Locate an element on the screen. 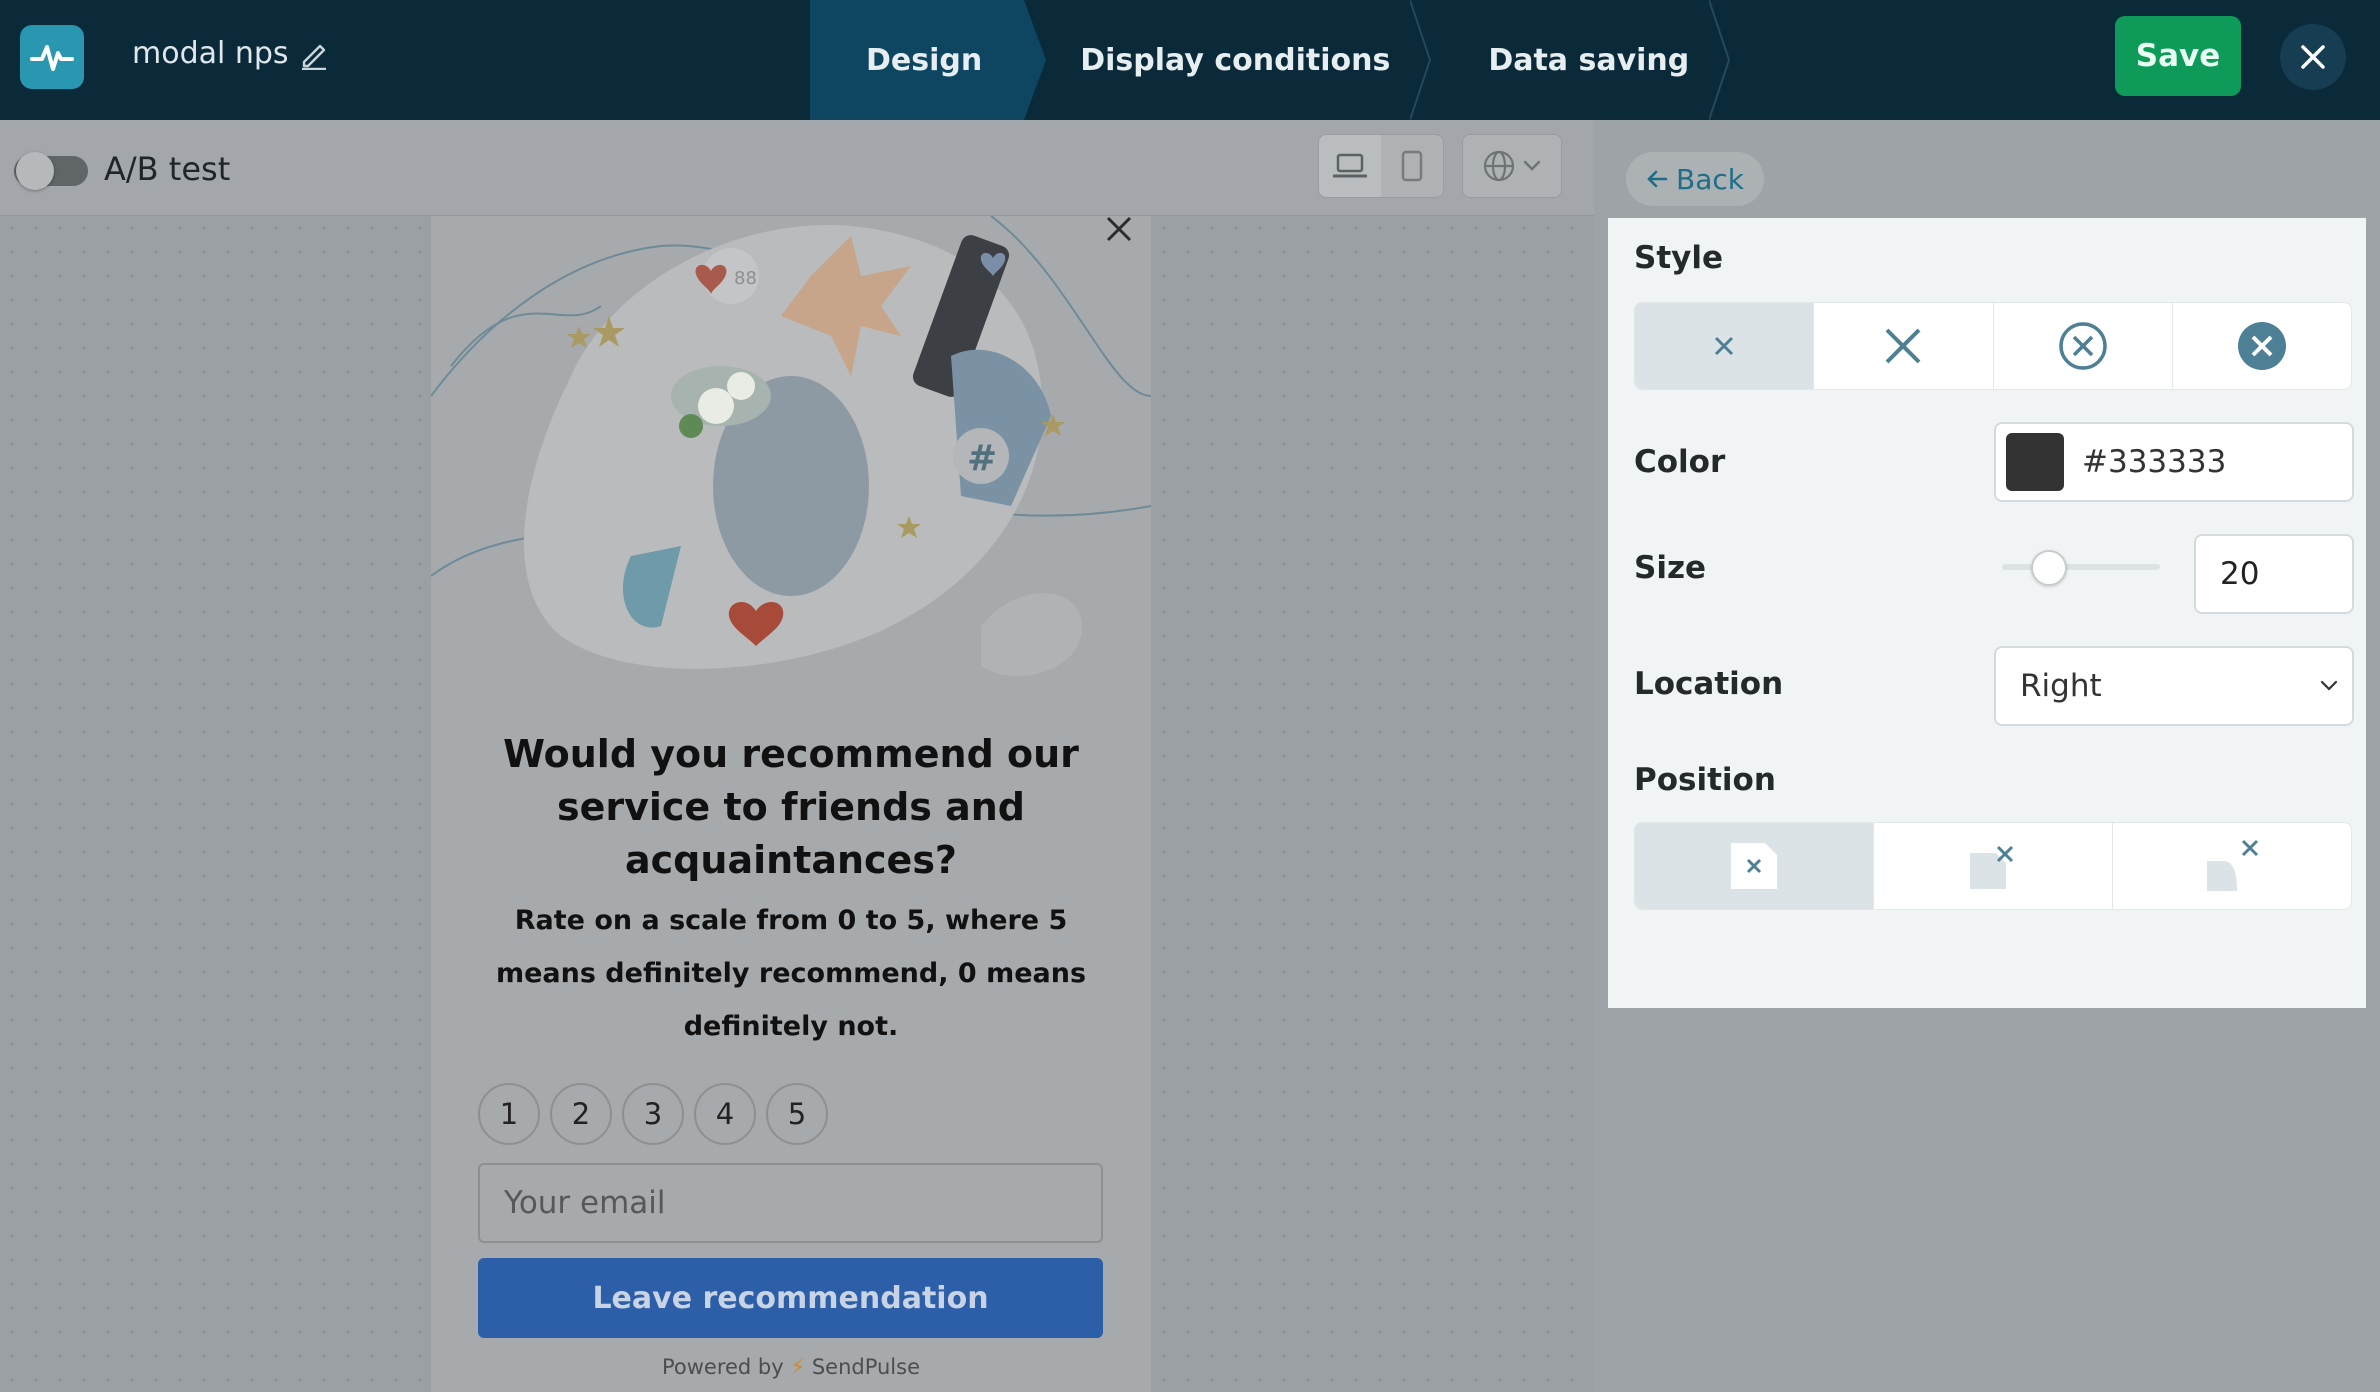 This screenshot has height=1392, width=2380. phone-icon is located at coordinates (1412, 166).